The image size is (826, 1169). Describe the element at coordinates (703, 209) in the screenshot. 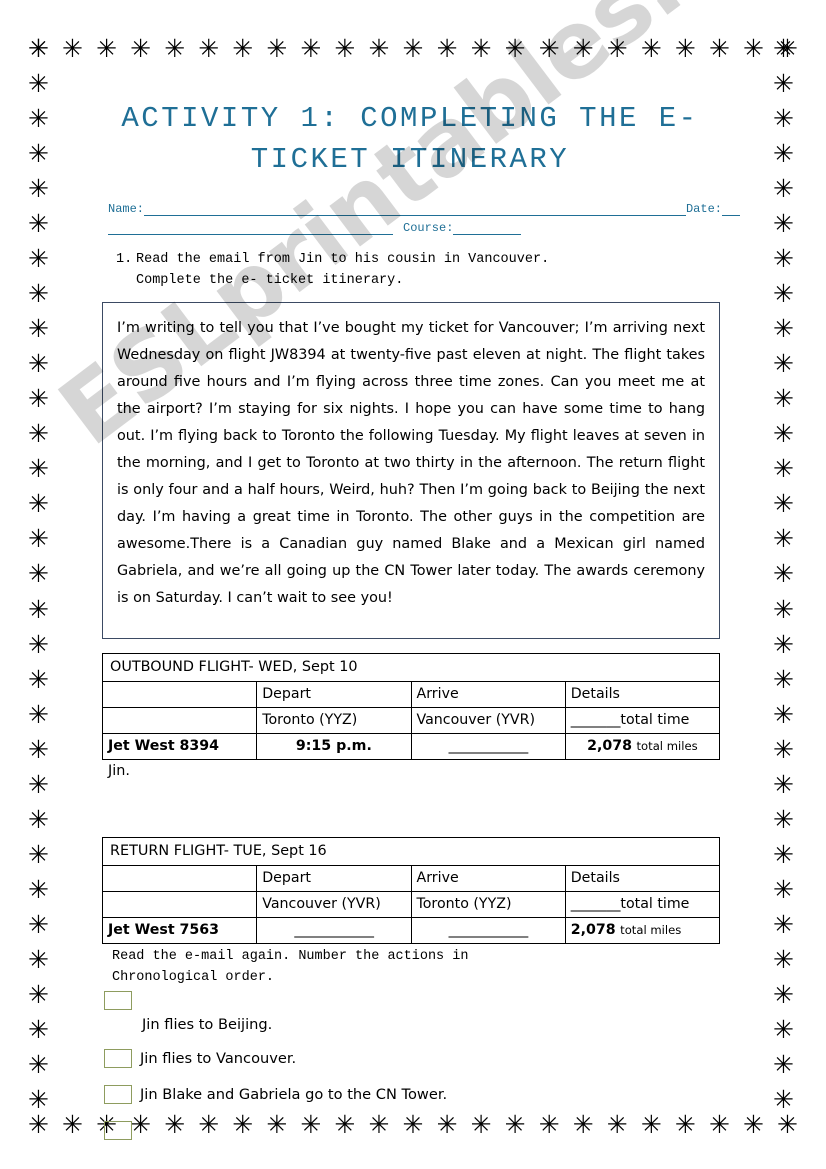

I see `date-label: Date:` at that location.